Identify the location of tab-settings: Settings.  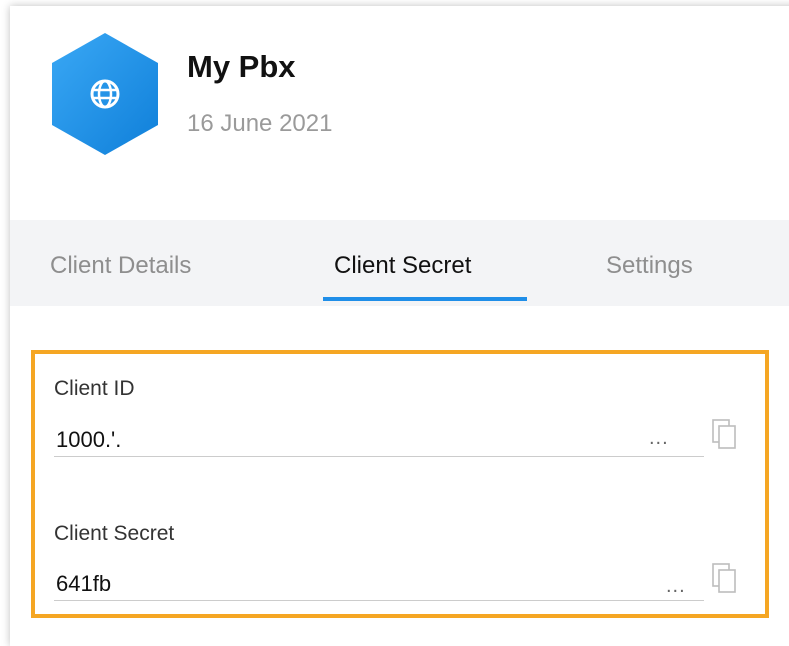
(649, 266).